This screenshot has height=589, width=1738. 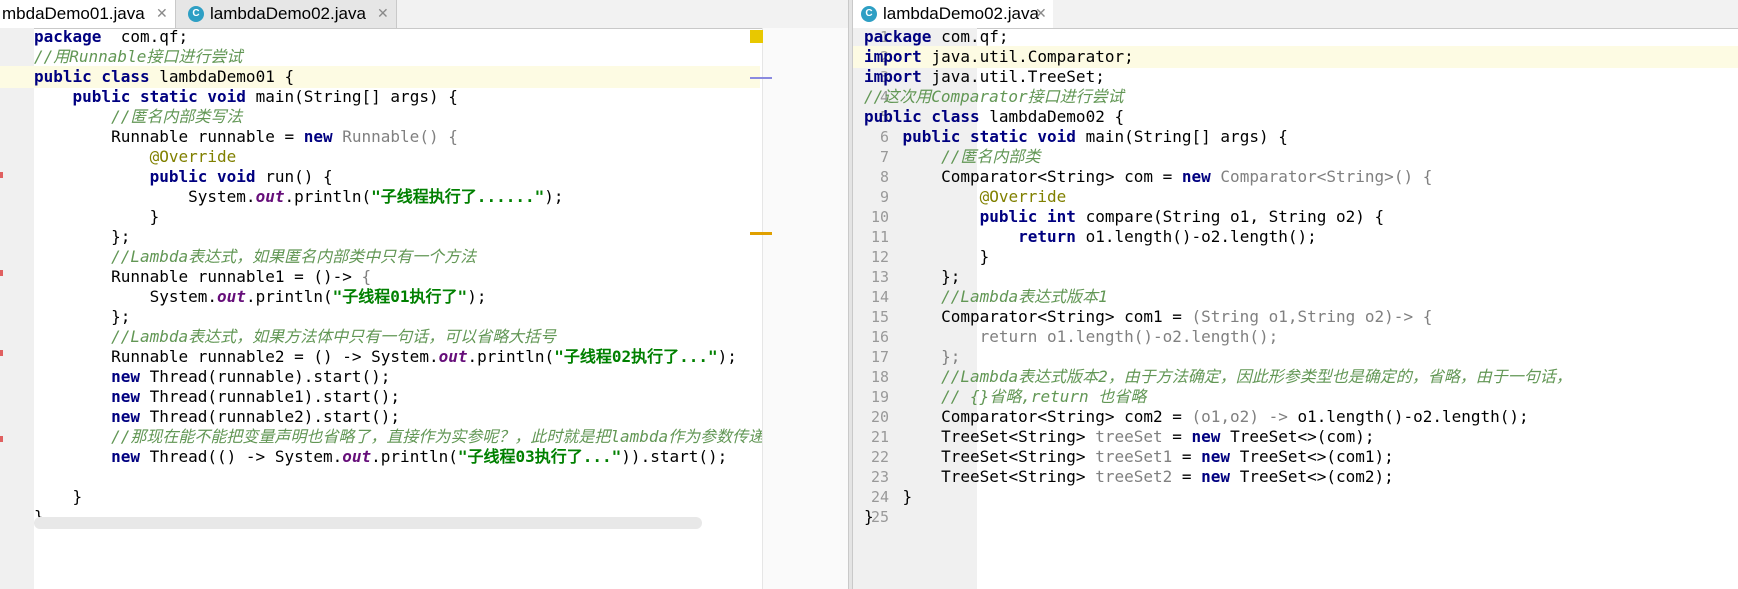 What do you see at coordinates (1244, 416) in the screenshot?
I see `code-token: (o1,o2) ->` at bounding box center [1244, 416].